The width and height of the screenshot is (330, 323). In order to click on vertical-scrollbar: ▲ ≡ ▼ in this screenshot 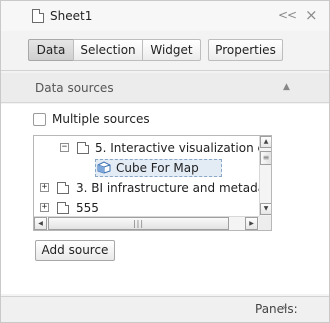, I will do `click(265, 176)`.